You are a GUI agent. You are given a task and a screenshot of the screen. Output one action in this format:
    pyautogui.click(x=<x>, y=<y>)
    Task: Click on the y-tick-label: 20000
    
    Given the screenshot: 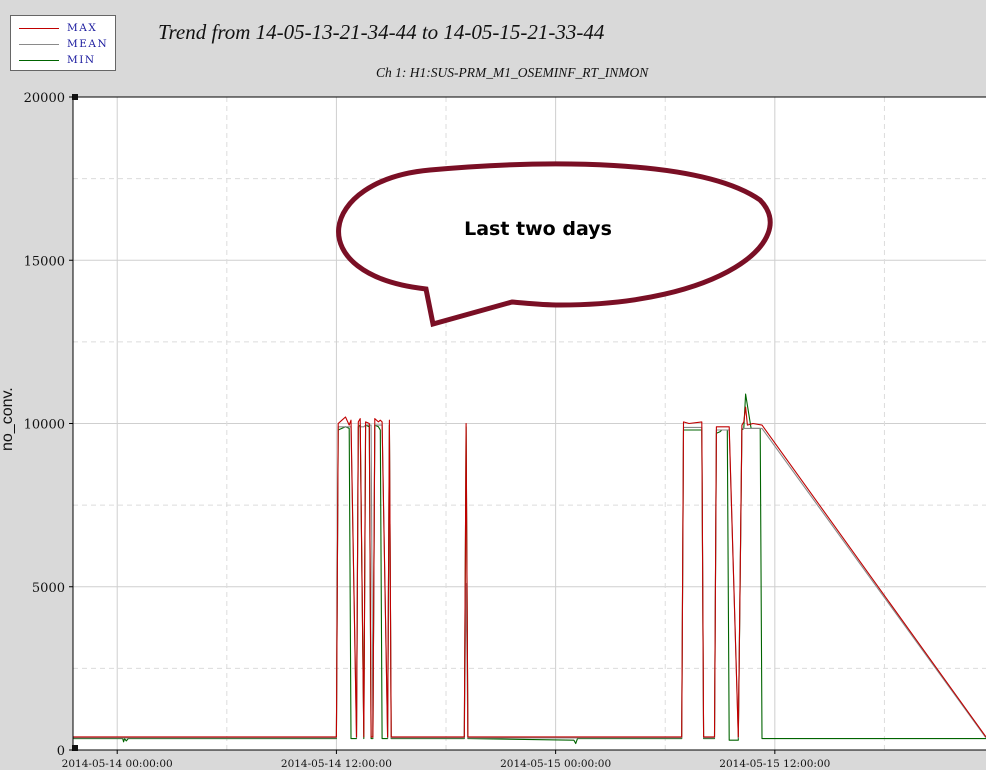 What is the action you would take?
    pyautogui.click(x=44, y=98)
    